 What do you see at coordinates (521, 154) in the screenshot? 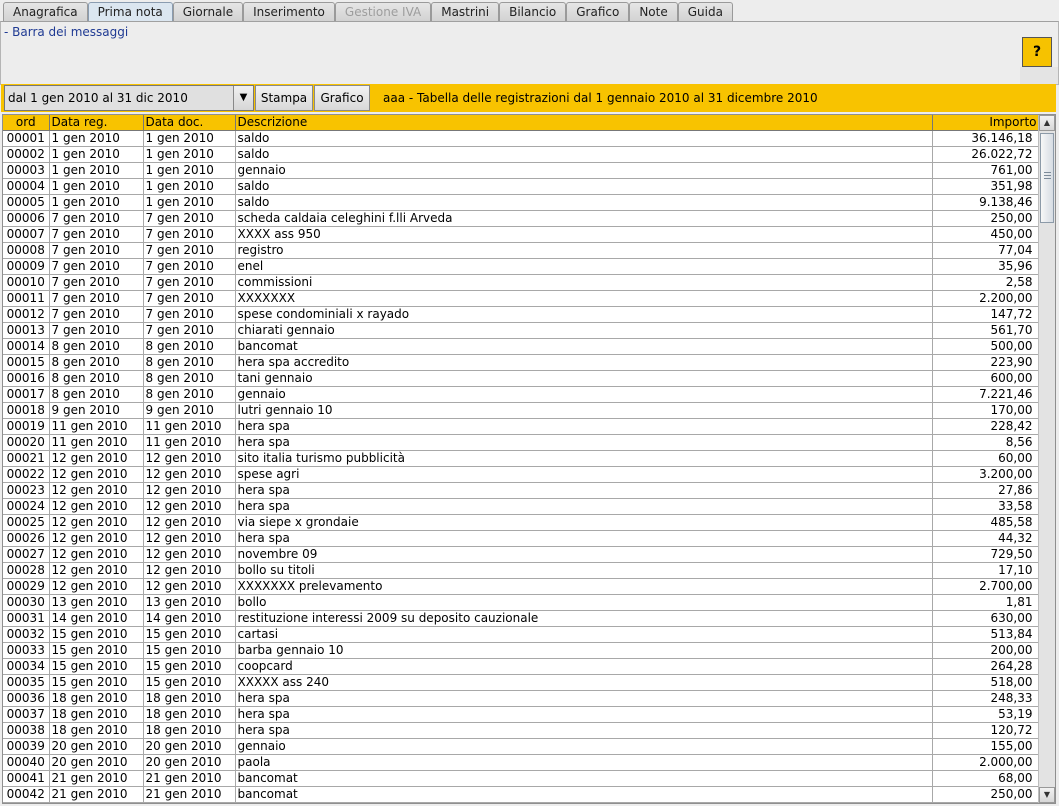
I see `table-row: 00002 1 gen 2010 1 gen 2010 saldo 26.022,72` at bounding box center [521, 154].